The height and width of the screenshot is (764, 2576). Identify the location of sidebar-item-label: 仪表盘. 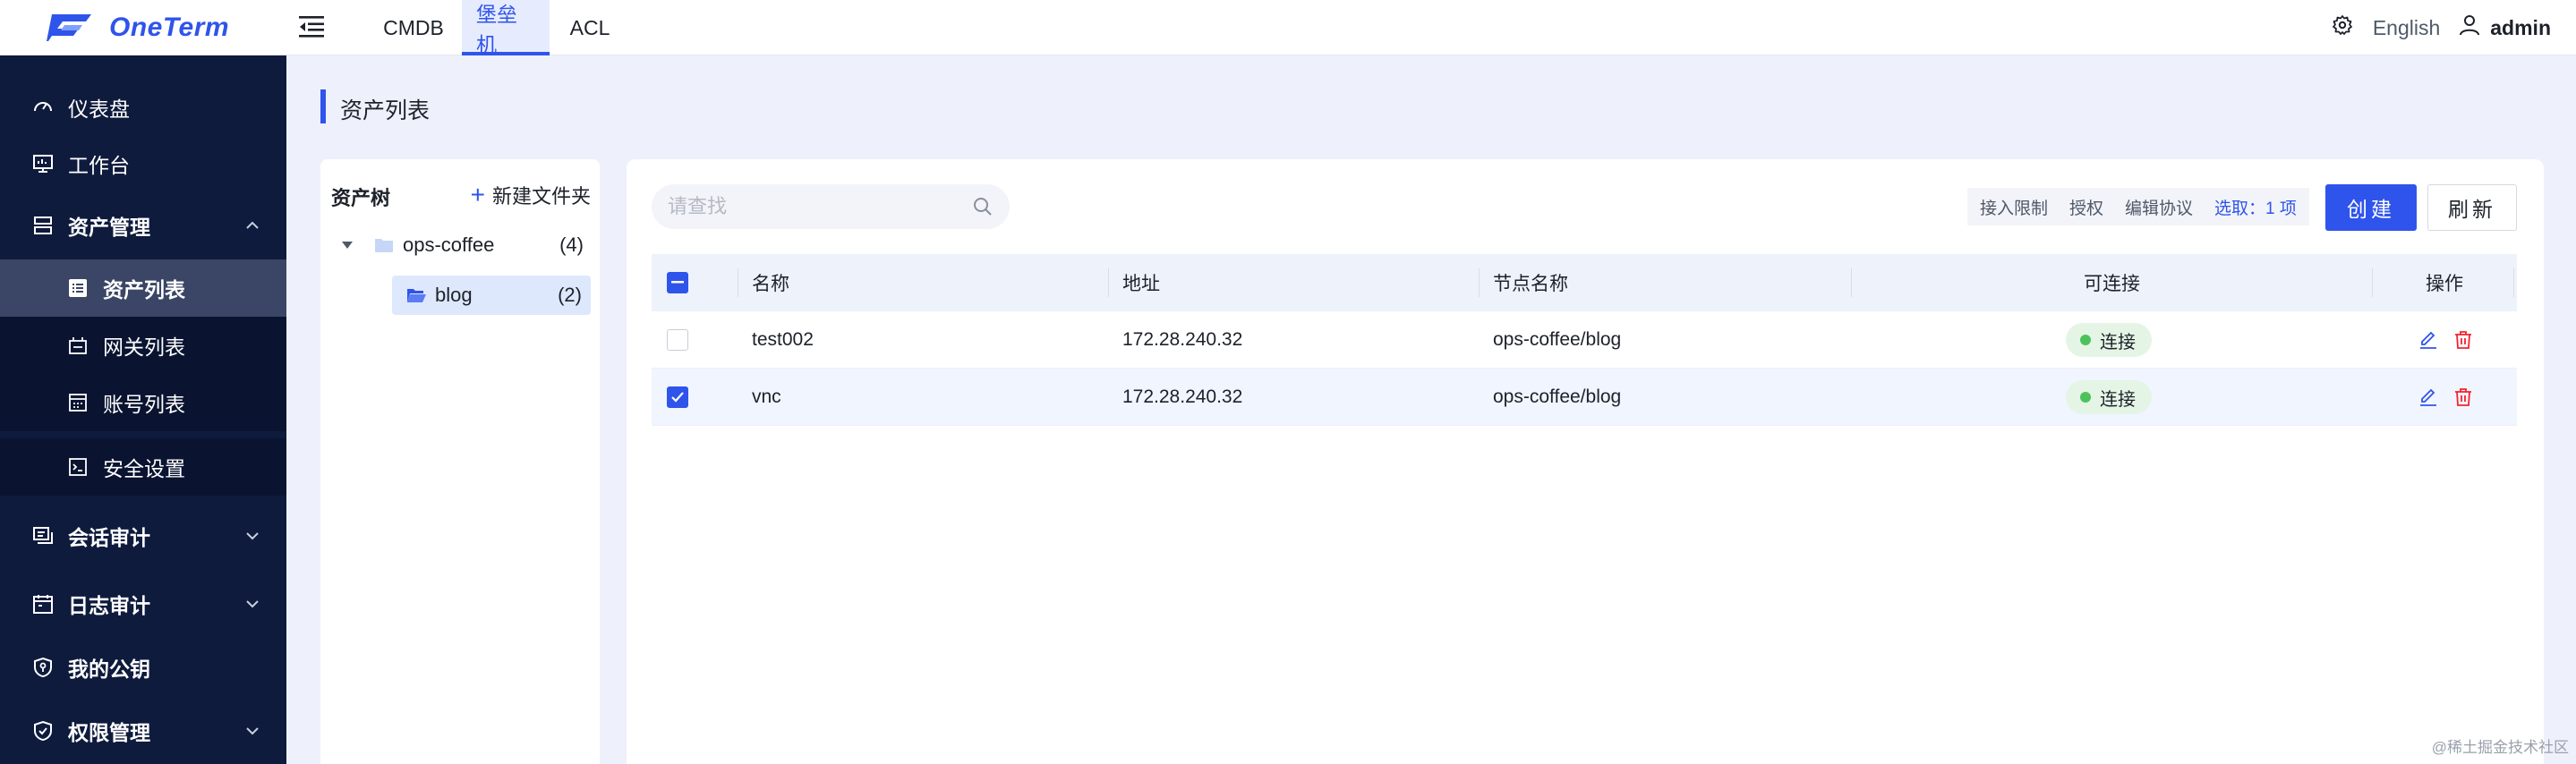
(99, 109).